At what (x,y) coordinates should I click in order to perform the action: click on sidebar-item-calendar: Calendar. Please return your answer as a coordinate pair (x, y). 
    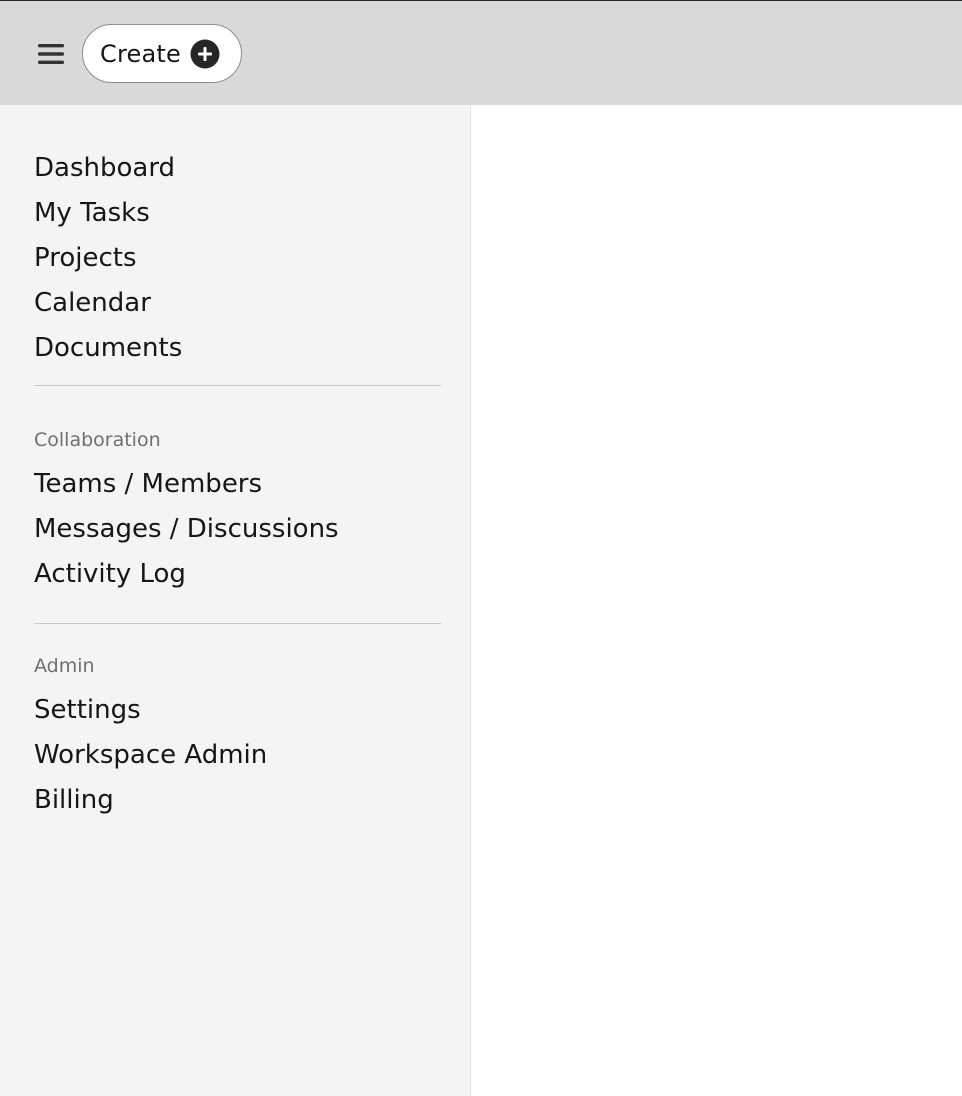
    Looking at the image, I should click on (92, 303).